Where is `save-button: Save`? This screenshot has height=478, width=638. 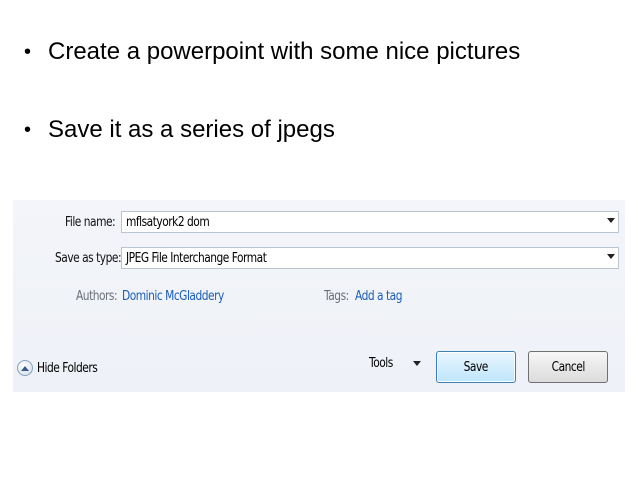
save-button: Save is located at coordinates (476, 367).